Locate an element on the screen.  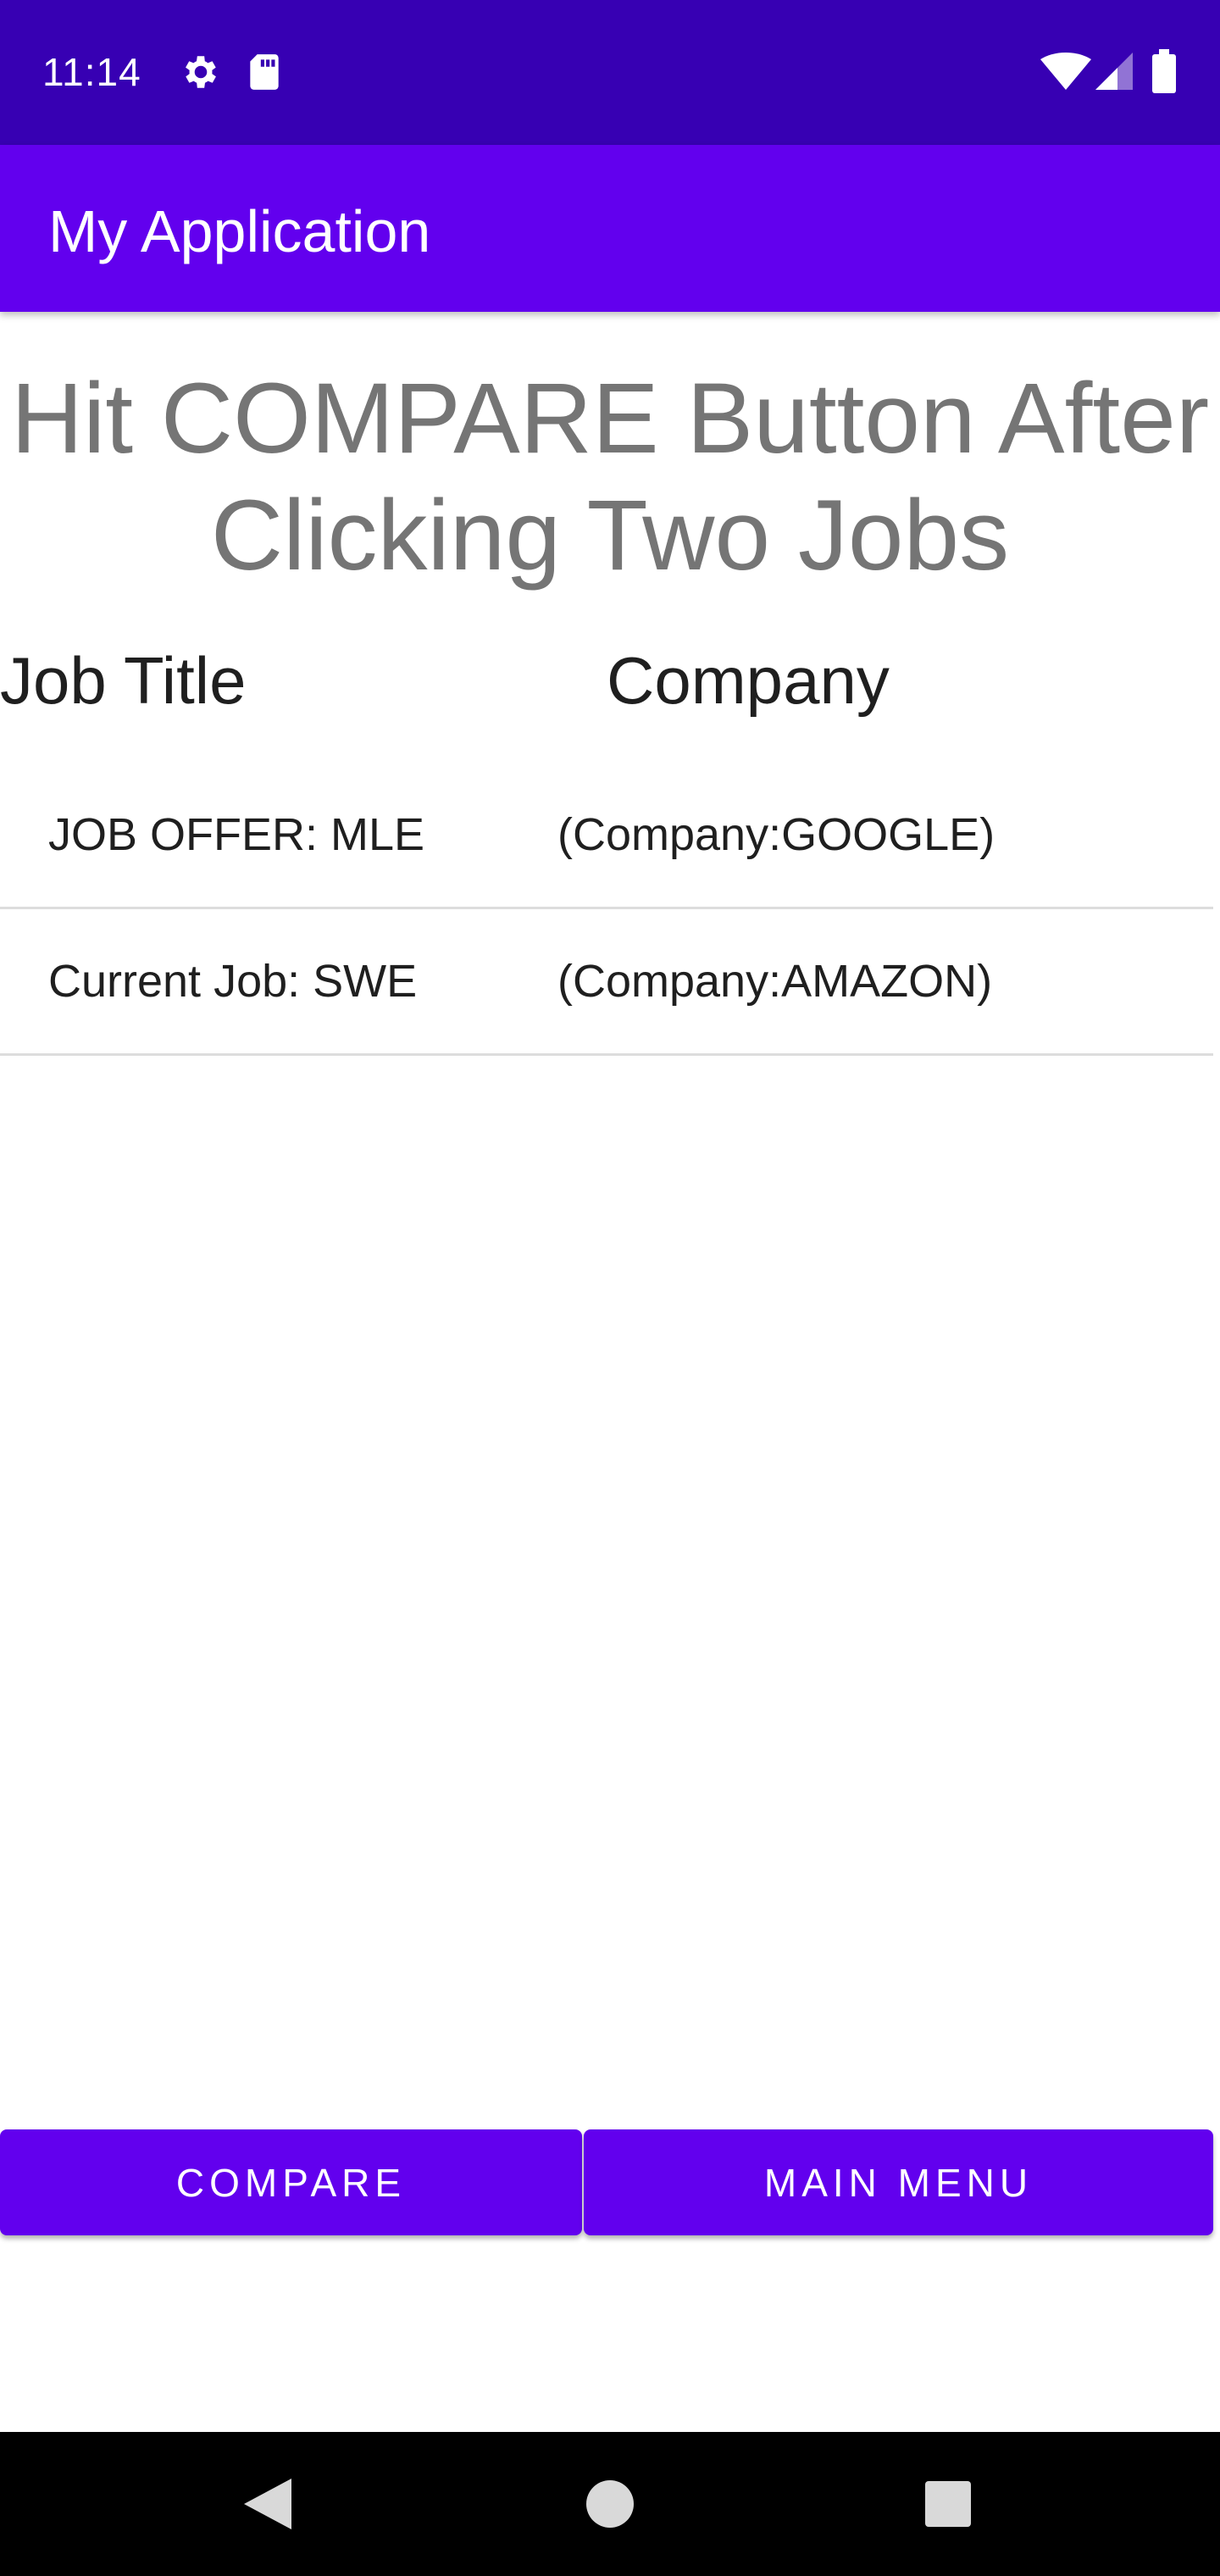
status-time: 11:14 is located at coordinates (91, 72).